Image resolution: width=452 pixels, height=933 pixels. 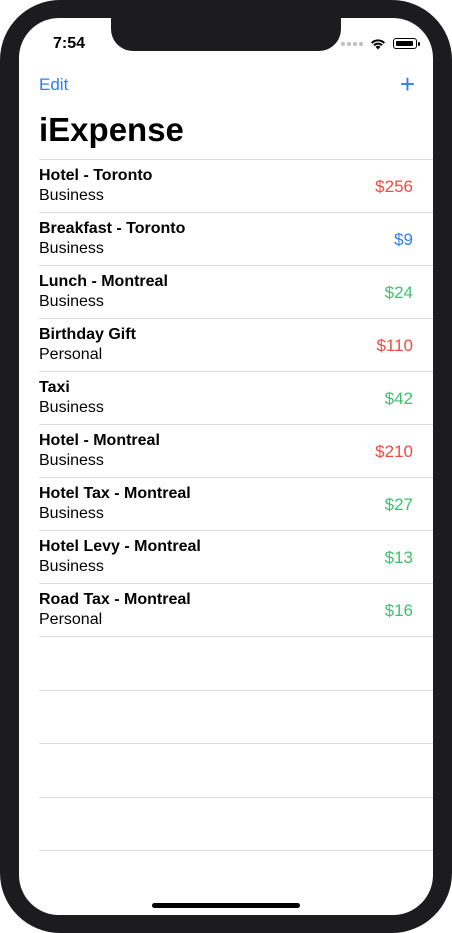 I want to click on notch, so click(x=226, y=34).